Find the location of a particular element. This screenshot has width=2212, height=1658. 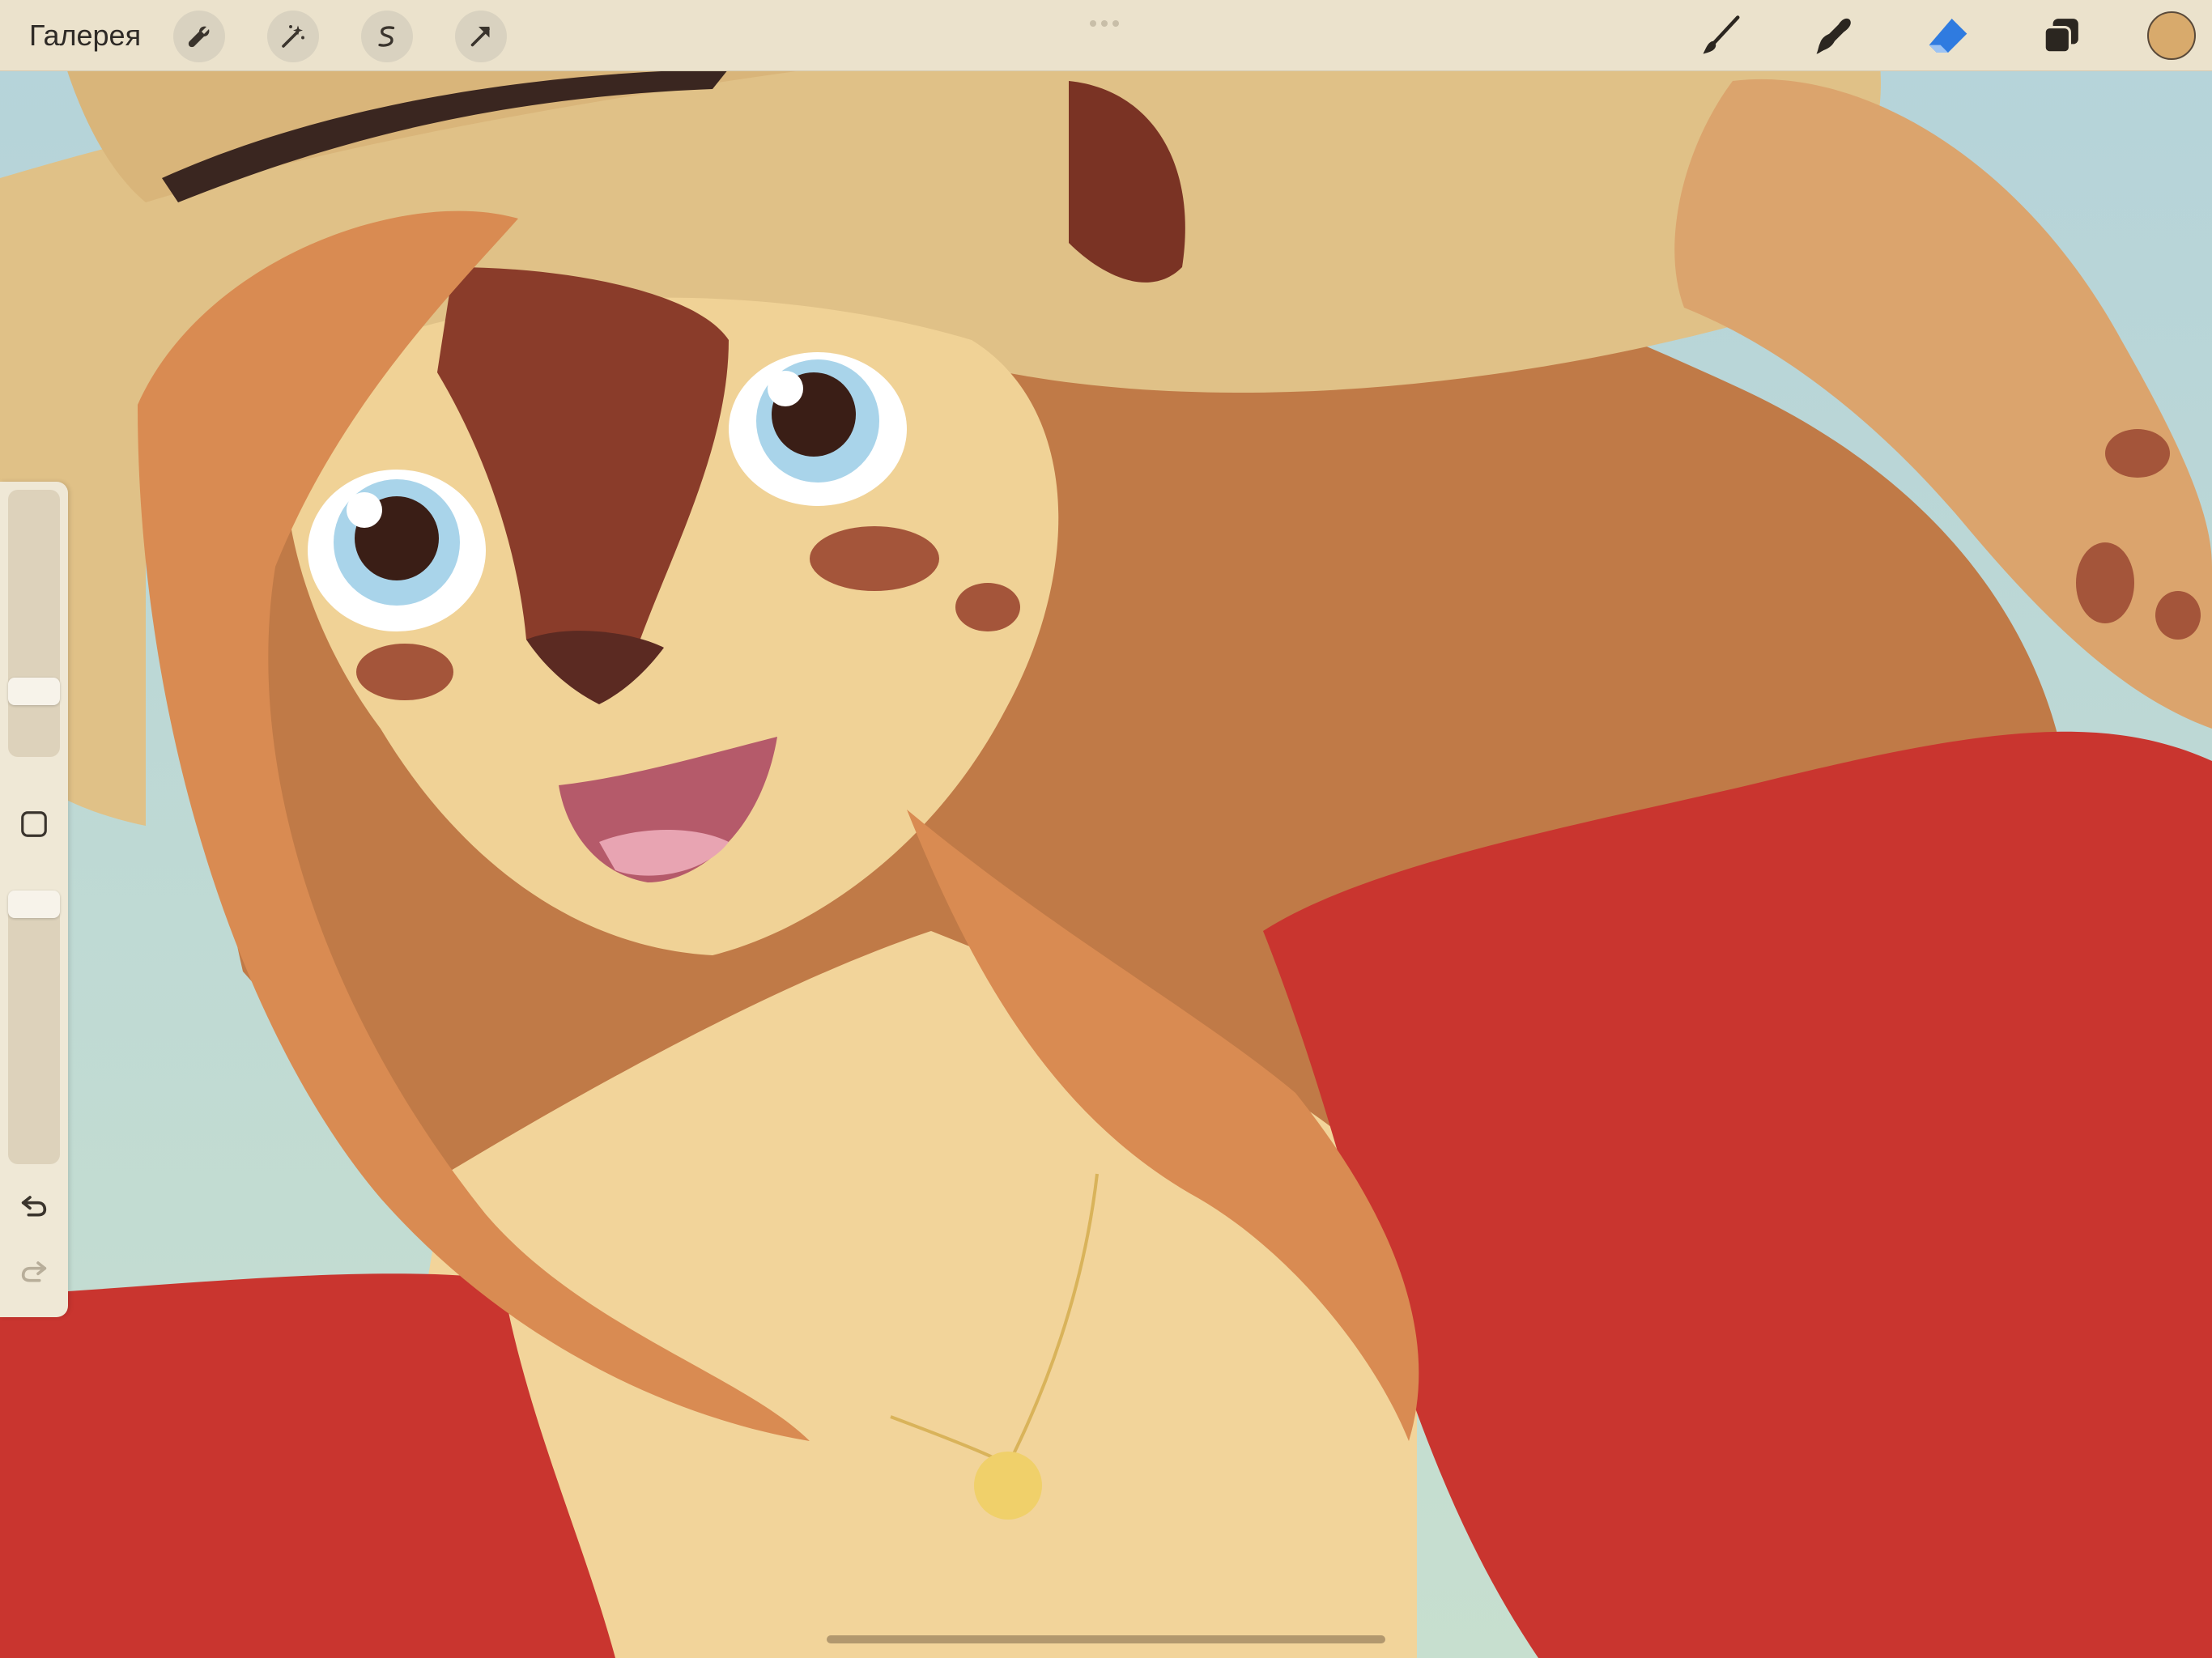

adjustments-button is located at coordinates (293, 36).